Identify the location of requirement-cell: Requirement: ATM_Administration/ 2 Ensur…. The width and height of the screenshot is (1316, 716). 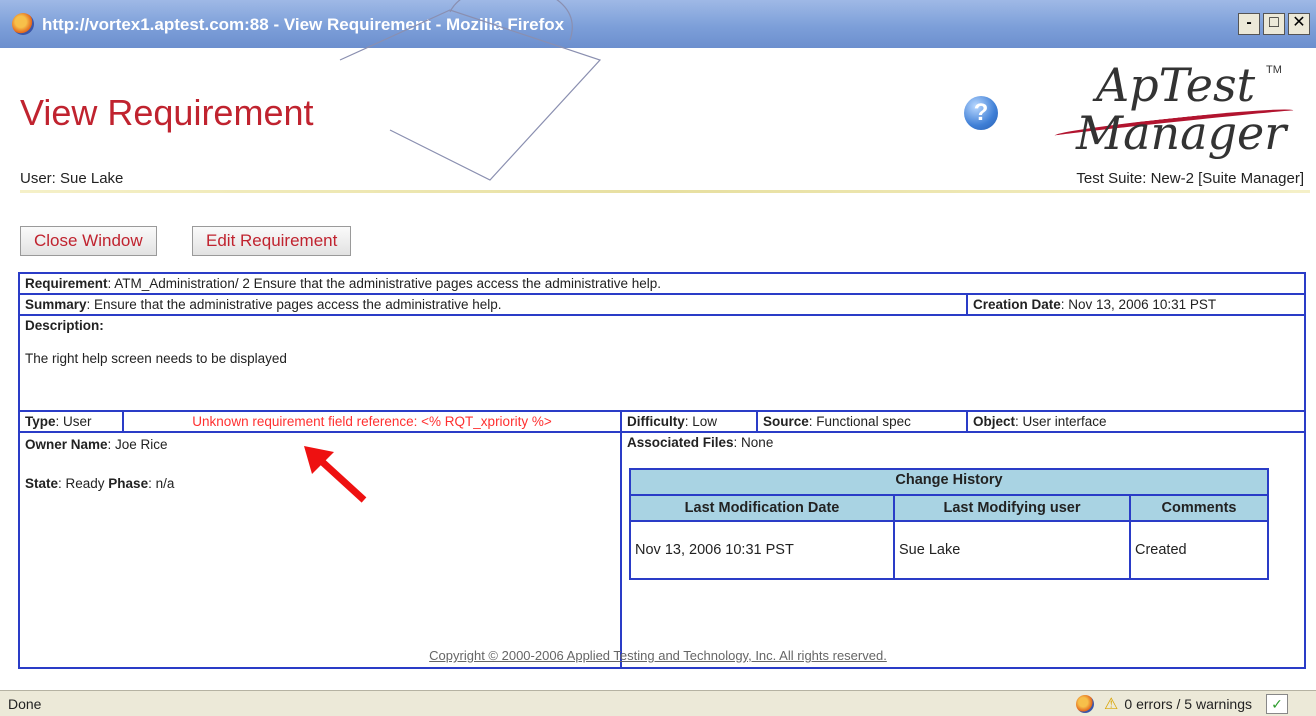
(662, 283).